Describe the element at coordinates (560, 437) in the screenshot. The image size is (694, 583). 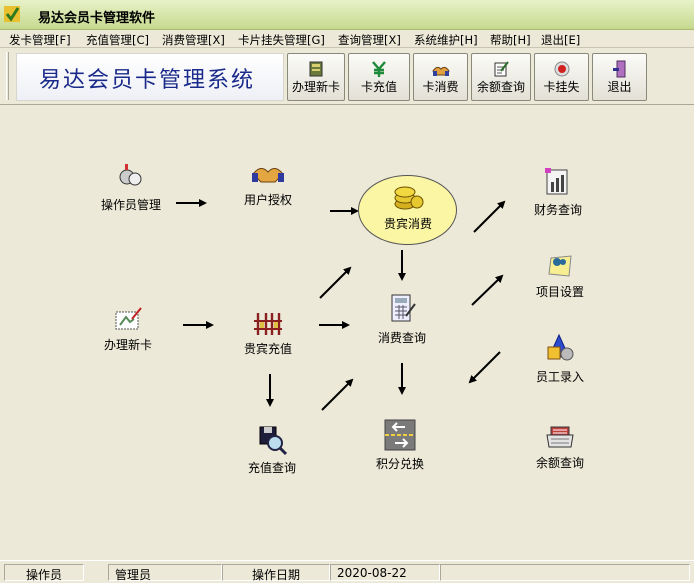
I see `cash-register-icon` at that location.